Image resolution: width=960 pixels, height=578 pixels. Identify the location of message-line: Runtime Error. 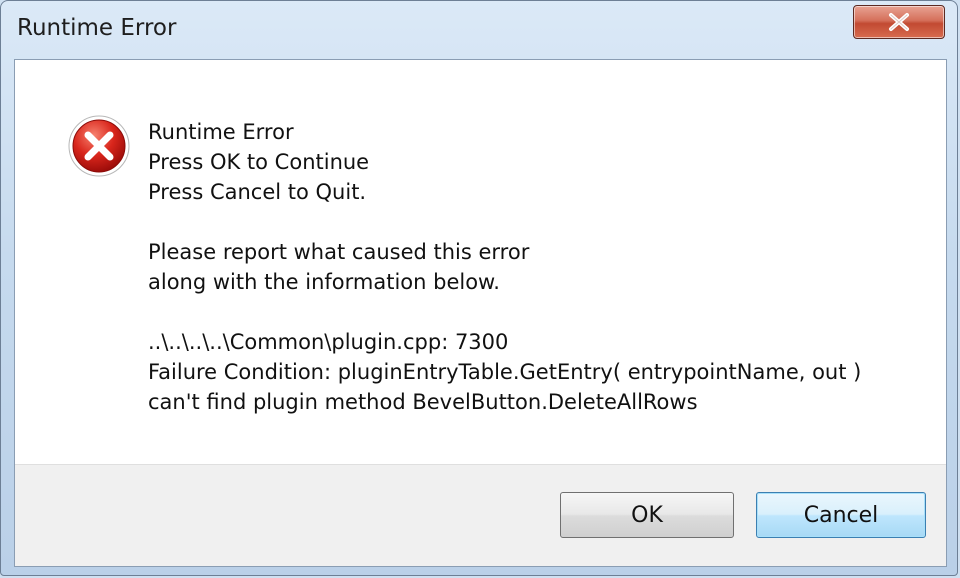
(221, 132).